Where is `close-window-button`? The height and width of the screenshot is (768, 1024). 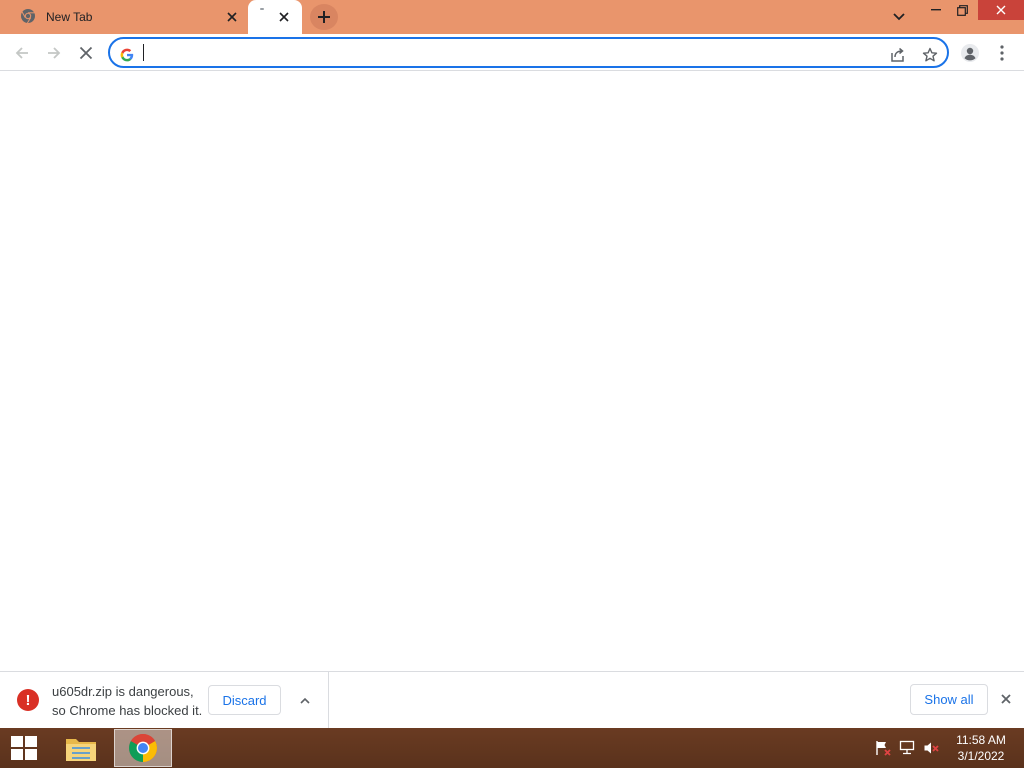 close-window-button is located at coordinates (1001, 10).